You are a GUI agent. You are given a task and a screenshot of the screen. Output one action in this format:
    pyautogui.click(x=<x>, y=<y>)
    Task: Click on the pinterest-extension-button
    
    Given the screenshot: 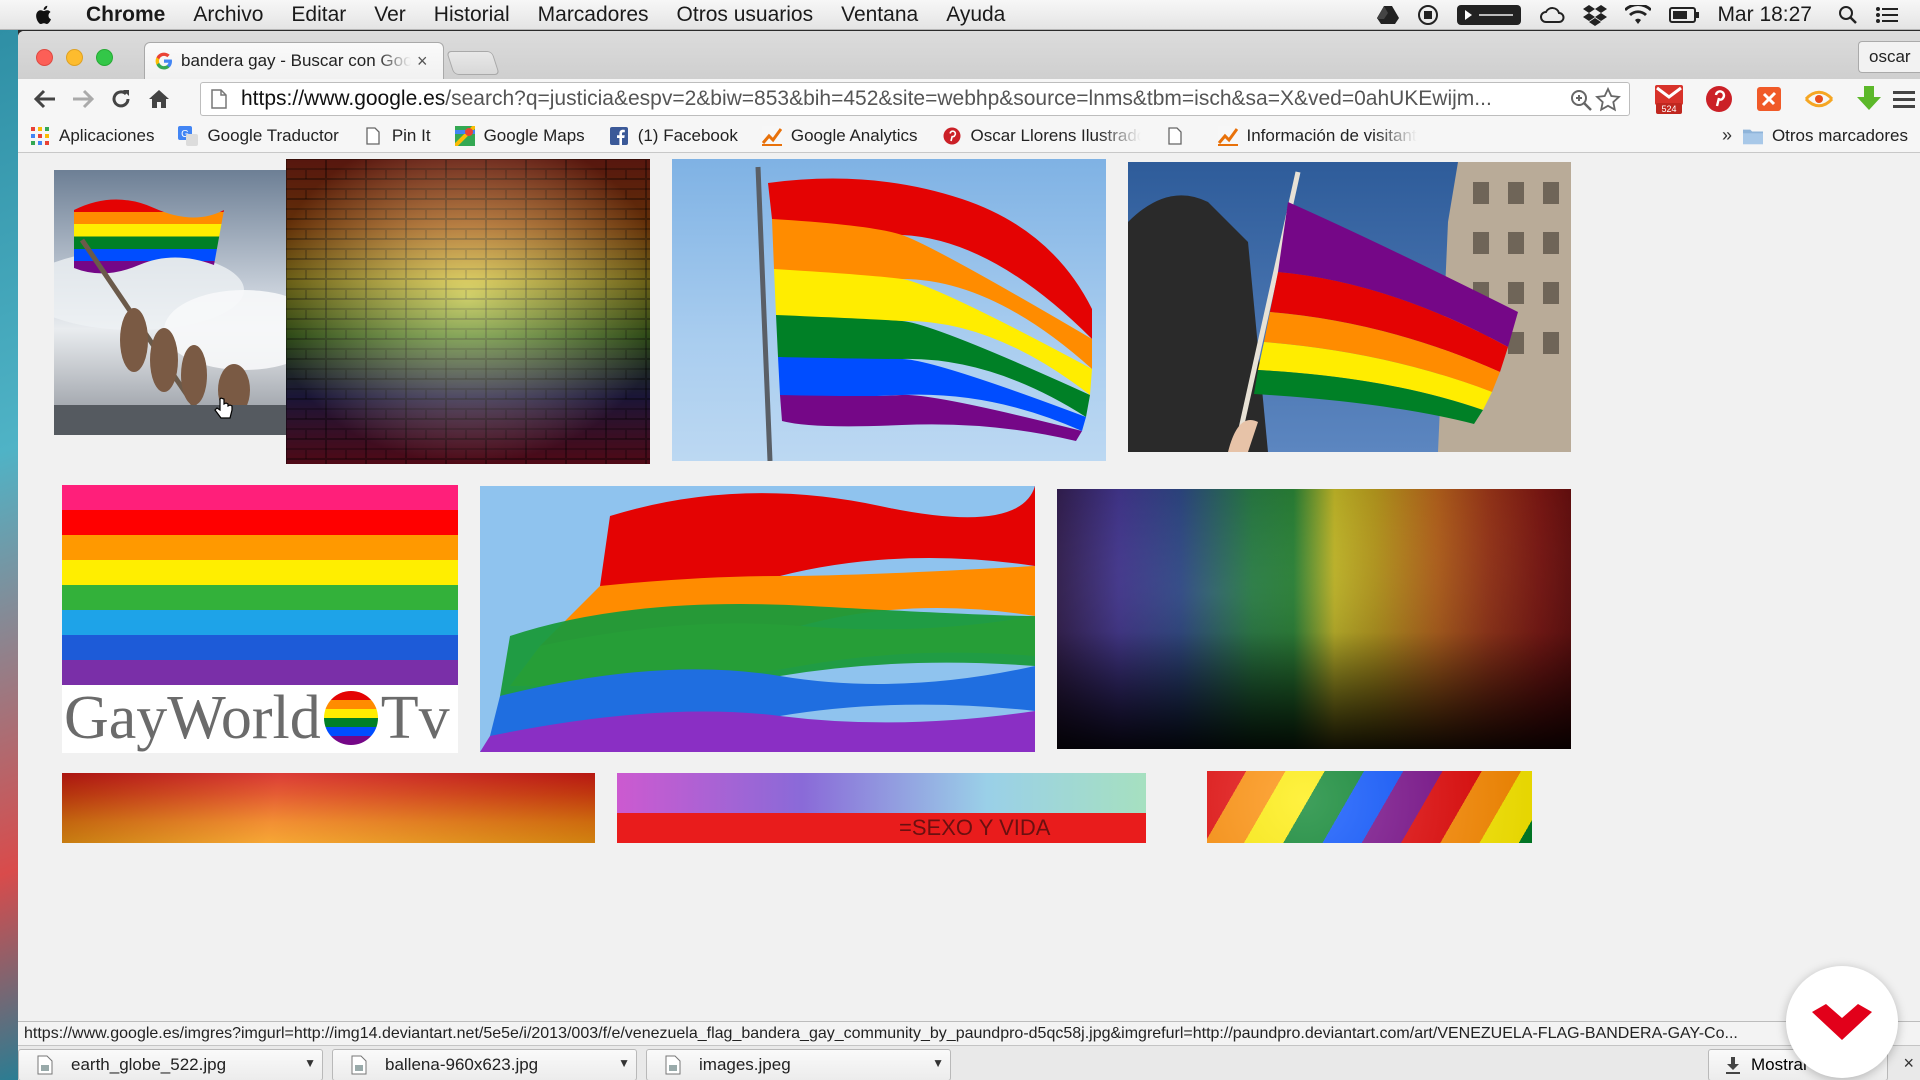 What is the action you would take?
    pyautogui.click(x=1719, y=99)
    